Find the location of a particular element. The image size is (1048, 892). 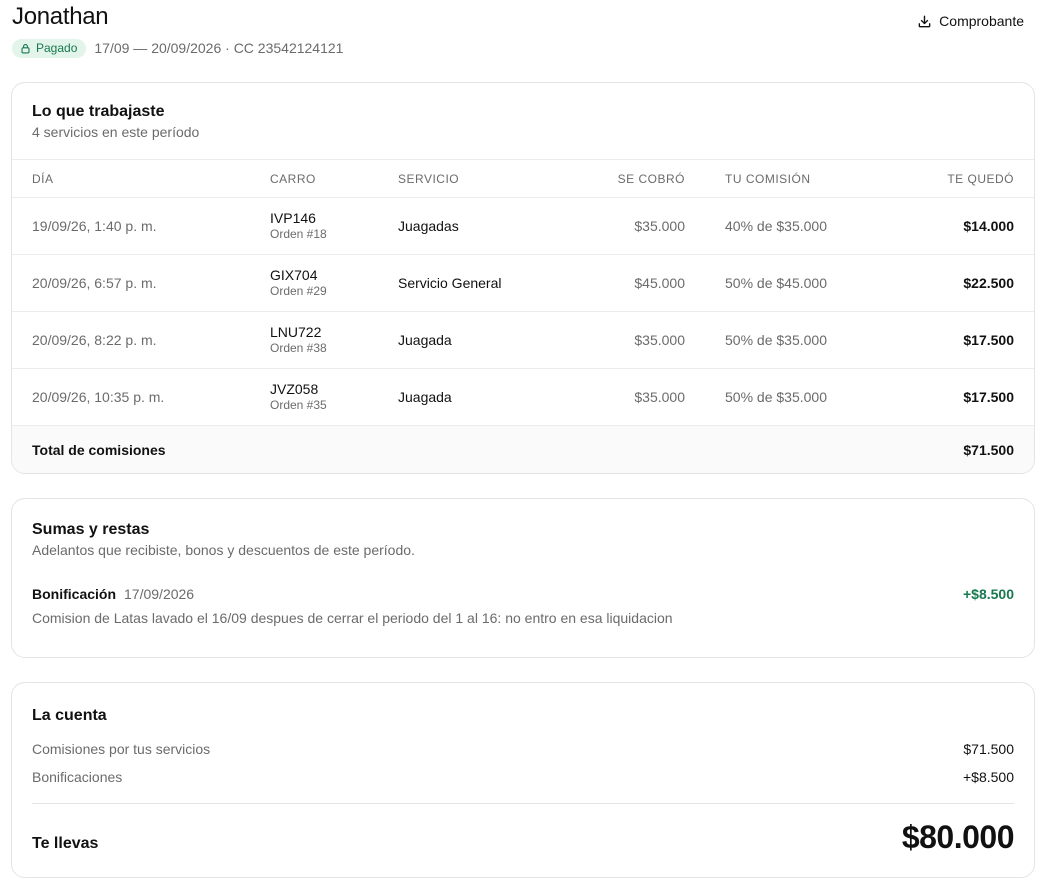

cell-kept: $22.500 is located at coordinates (949, 283).